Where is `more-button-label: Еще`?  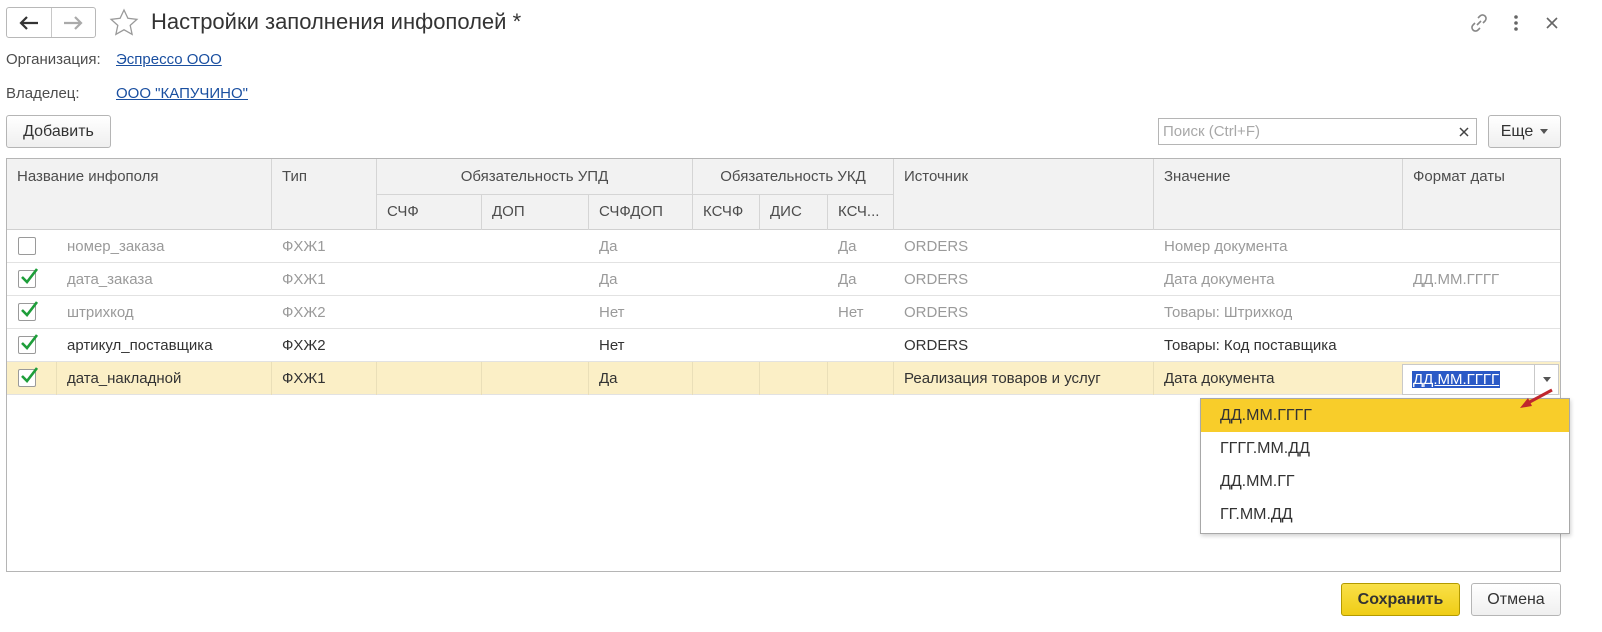
more-button-label: Еще is located at coordinates (1517, 131).